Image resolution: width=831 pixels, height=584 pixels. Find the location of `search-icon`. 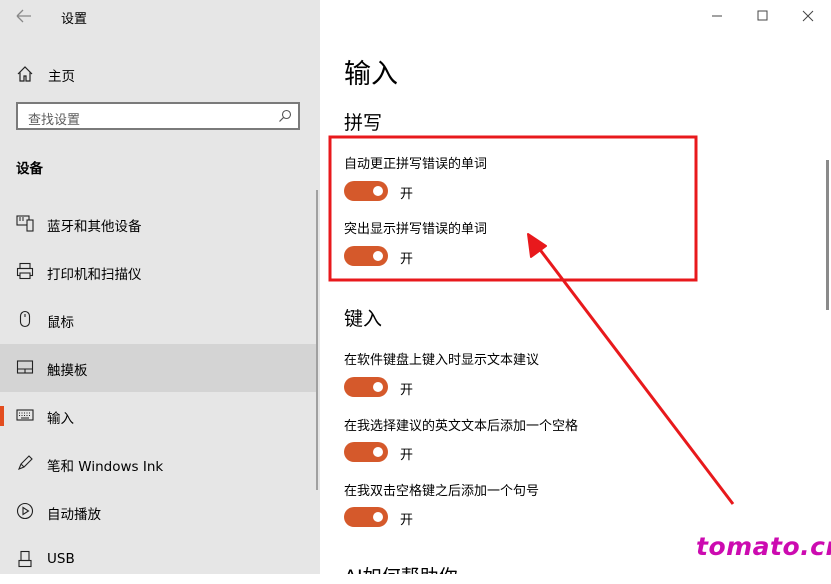

search-icon is located at coordinates (285, 115).